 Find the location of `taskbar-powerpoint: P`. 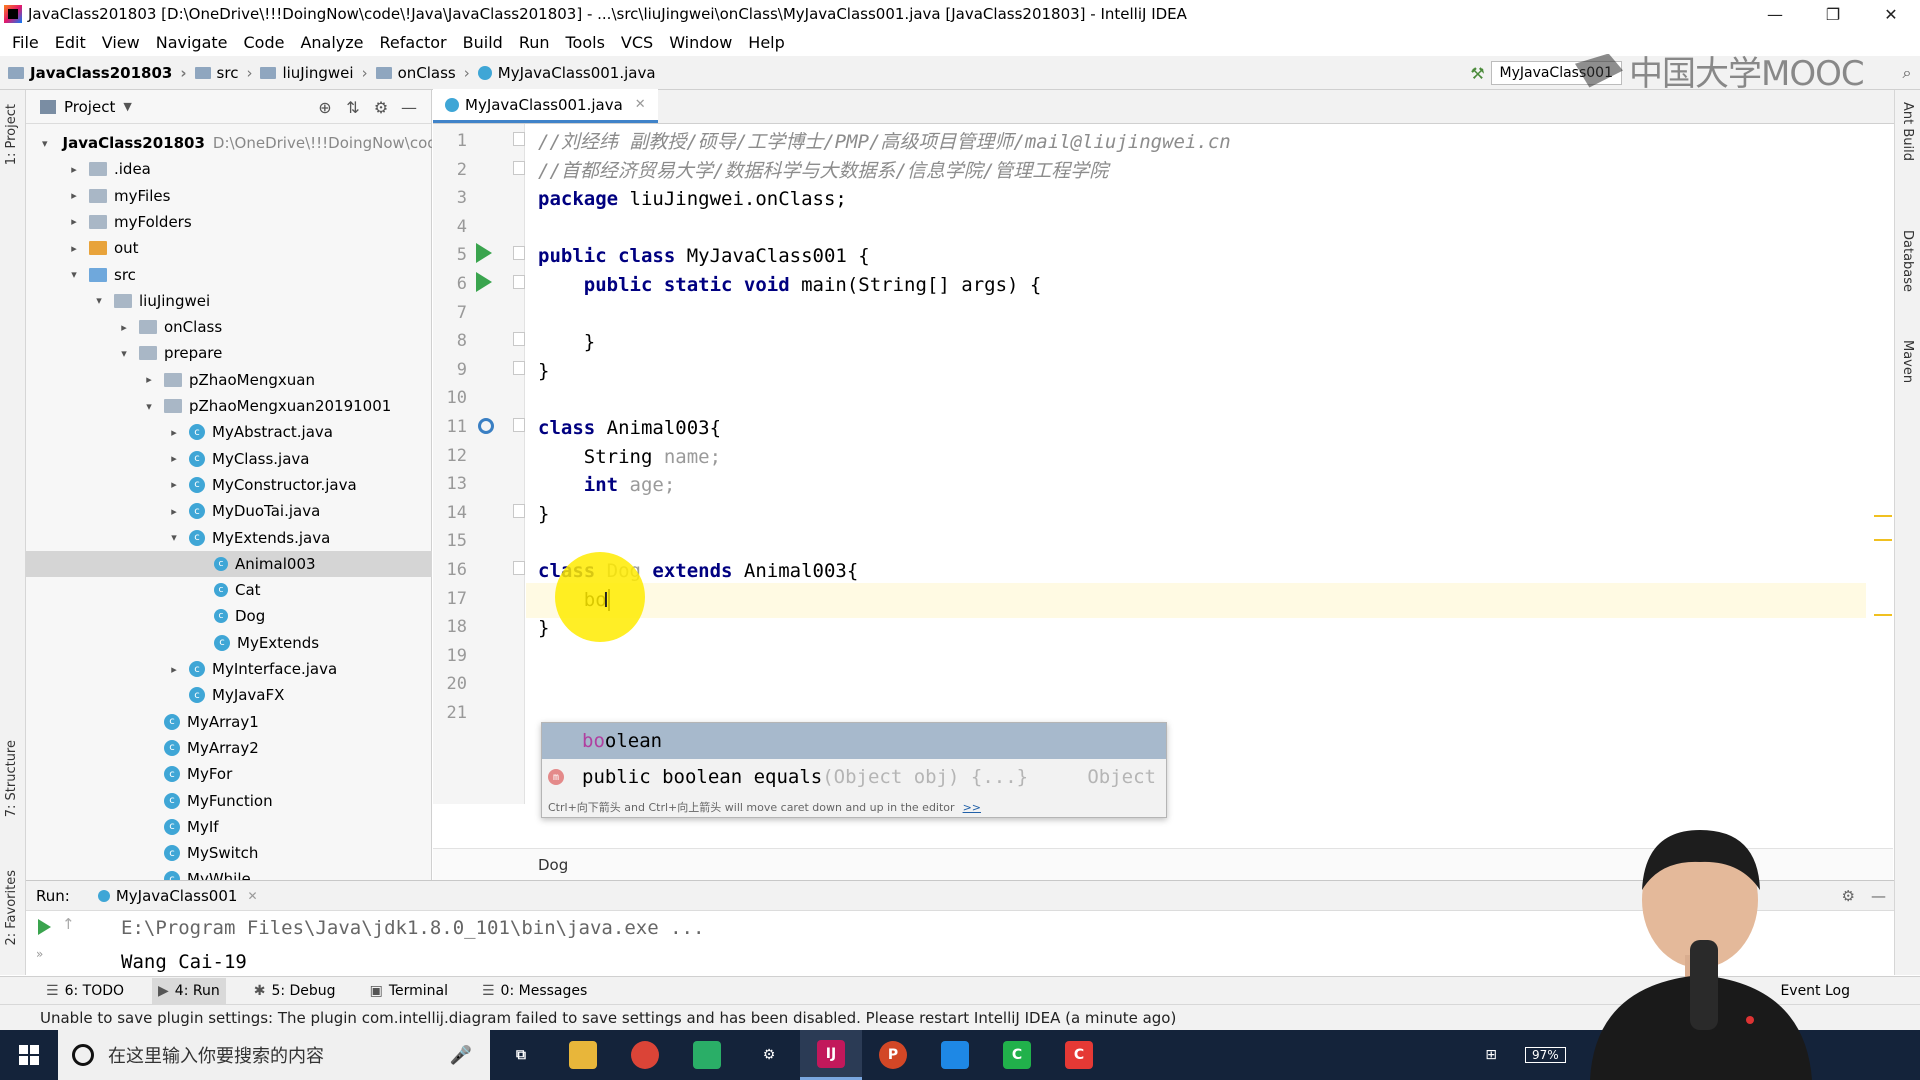

taskbar-powerpoint: P is located at coordinates (893, 1055).